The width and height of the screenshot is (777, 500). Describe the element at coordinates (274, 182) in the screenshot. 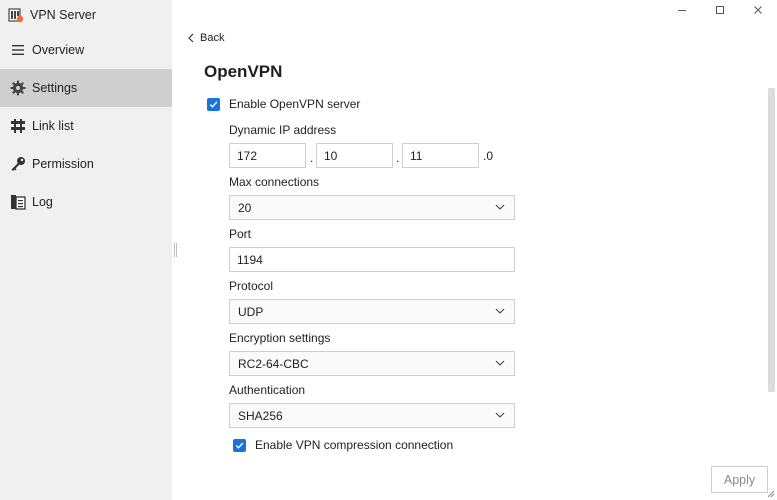

I see `max-connections-label: Max connections` at that location.